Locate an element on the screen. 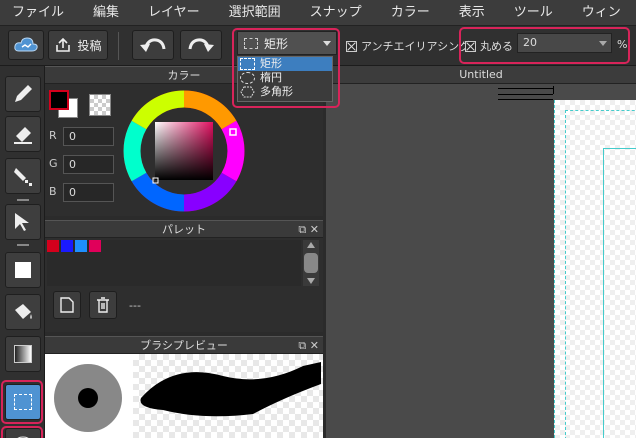  gradient-icon is located at coordinates (23, 354).